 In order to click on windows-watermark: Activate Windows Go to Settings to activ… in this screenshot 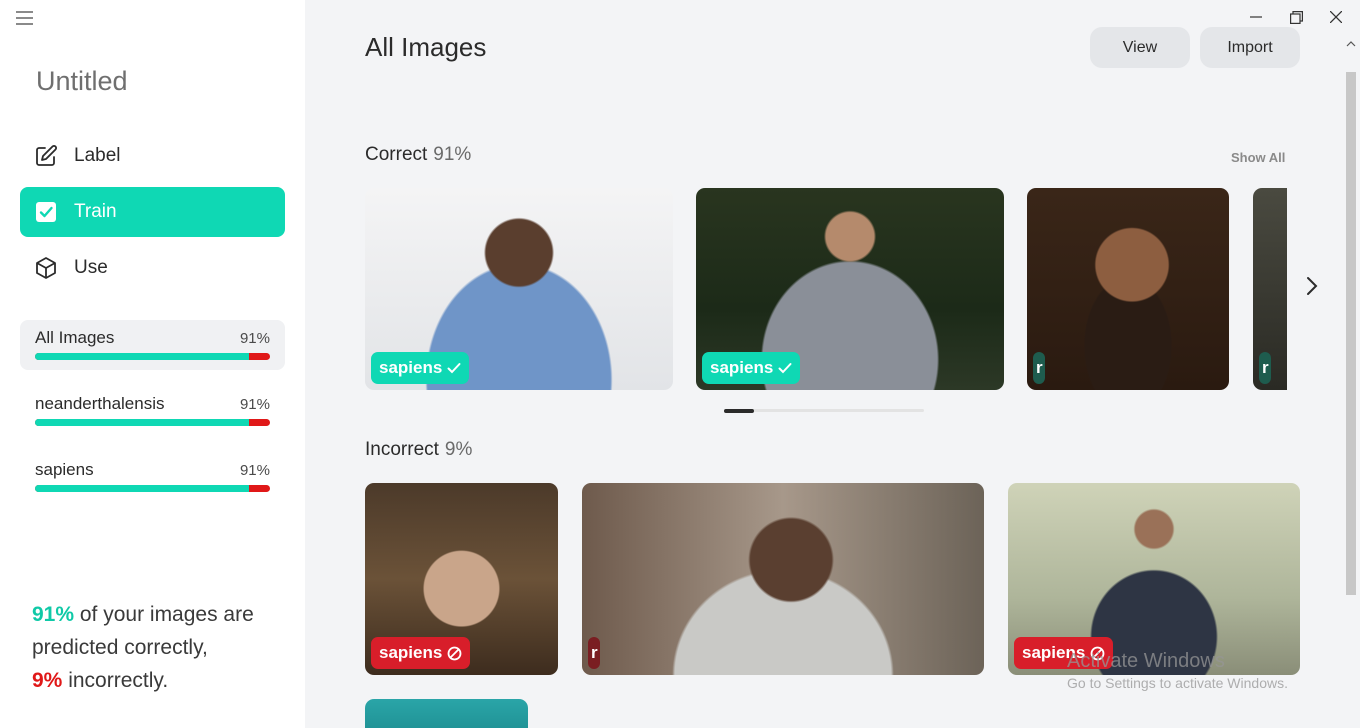, I will do `click(1177, 670)`.